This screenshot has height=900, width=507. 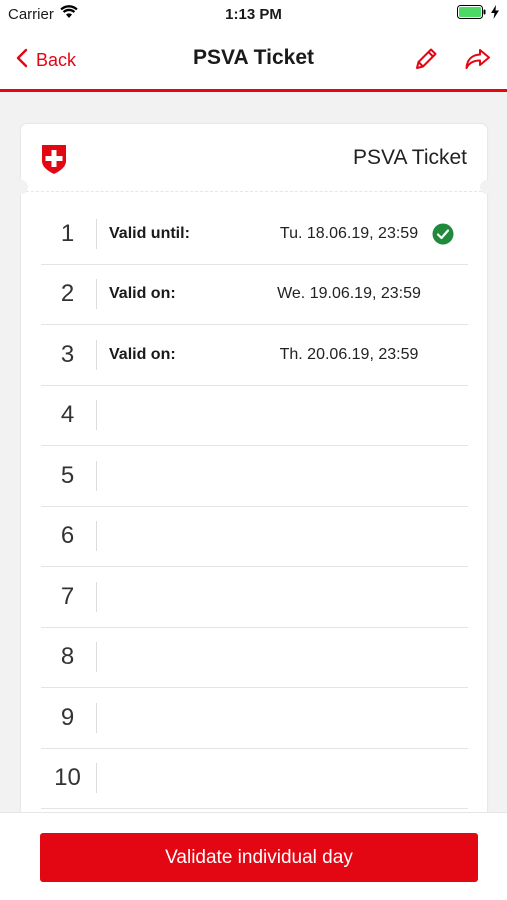 I want to click on validity-row-8: 8, so click(x=254, y=658).